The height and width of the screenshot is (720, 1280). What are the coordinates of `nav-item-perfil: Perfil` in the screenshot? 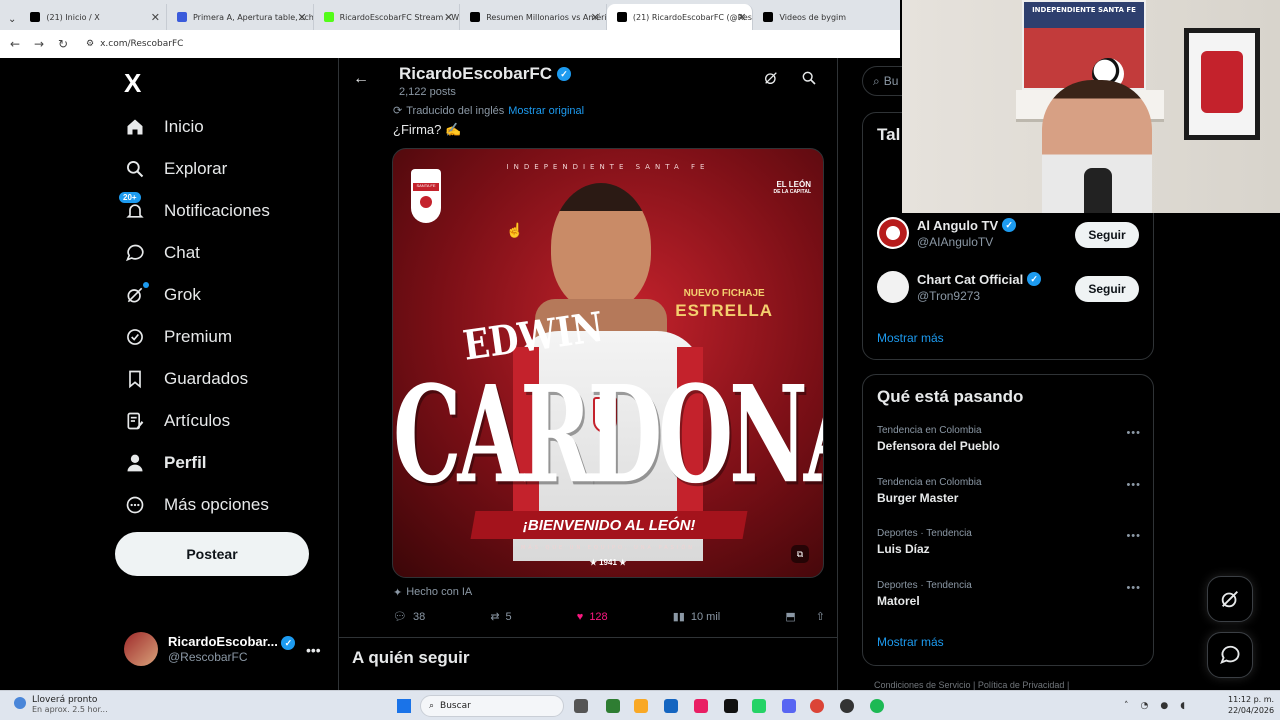 It's located at (165, 463).